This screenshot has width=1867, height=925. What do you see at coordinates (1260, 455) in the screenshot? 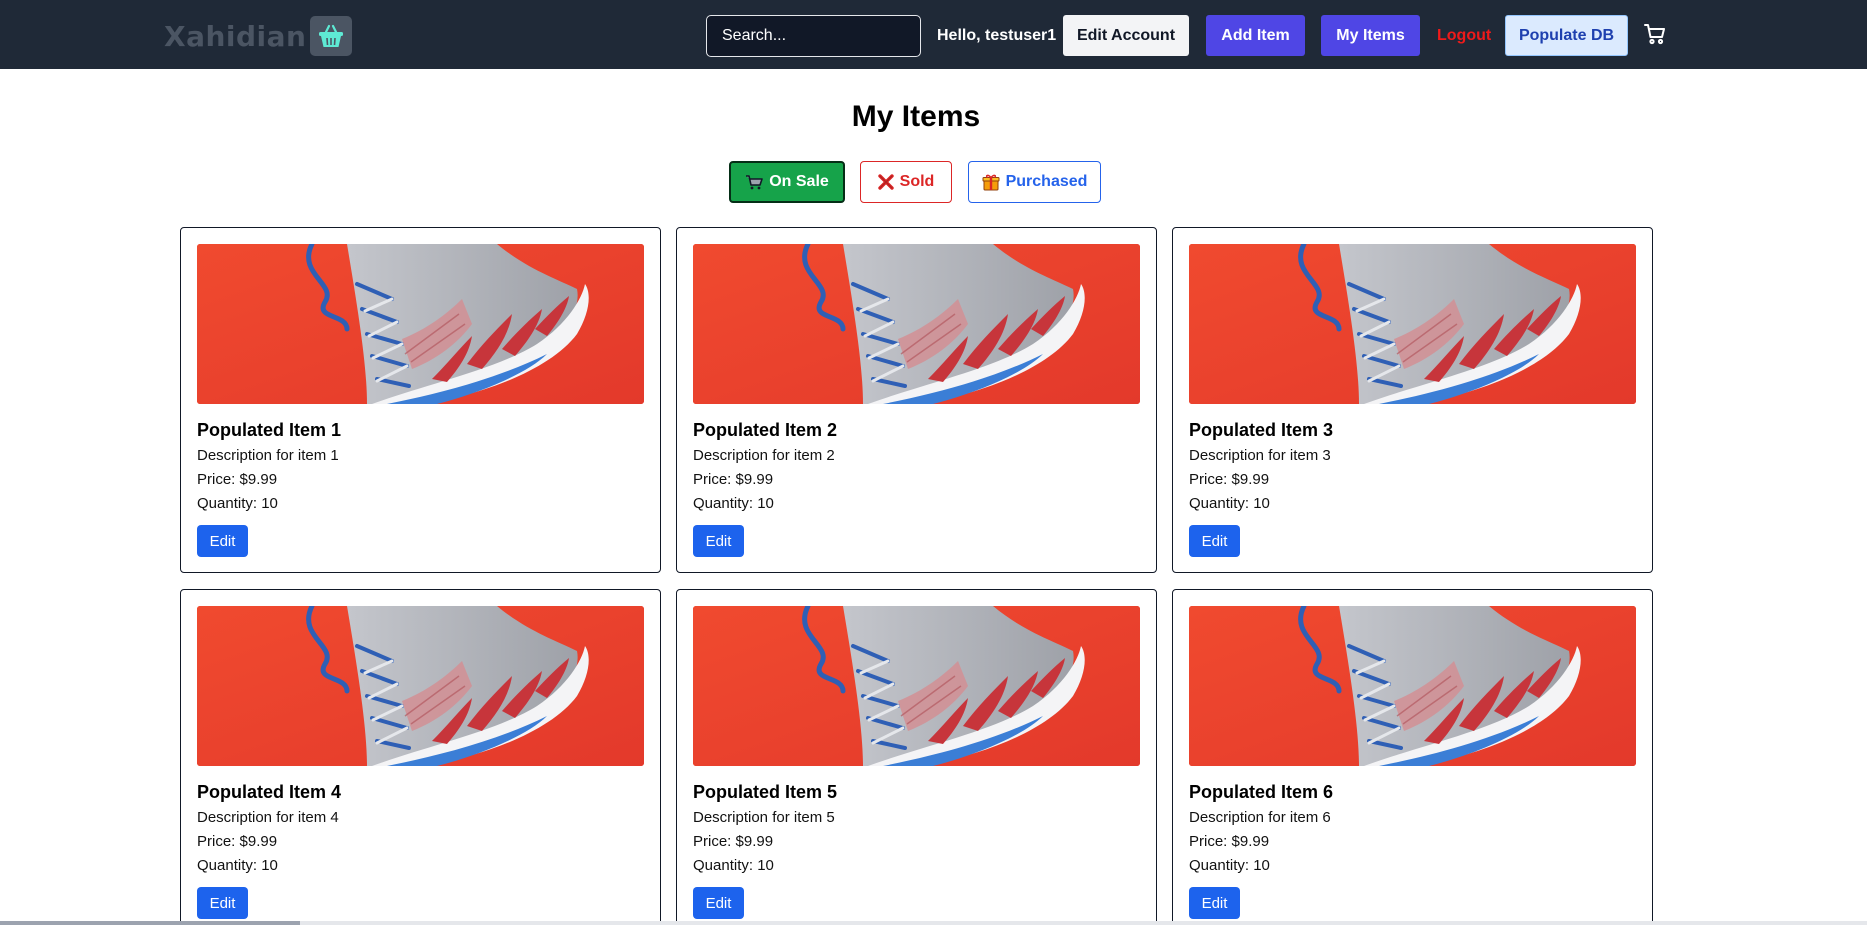
I see `item-description: Description for item 3` at bounding box center [1260, 455].